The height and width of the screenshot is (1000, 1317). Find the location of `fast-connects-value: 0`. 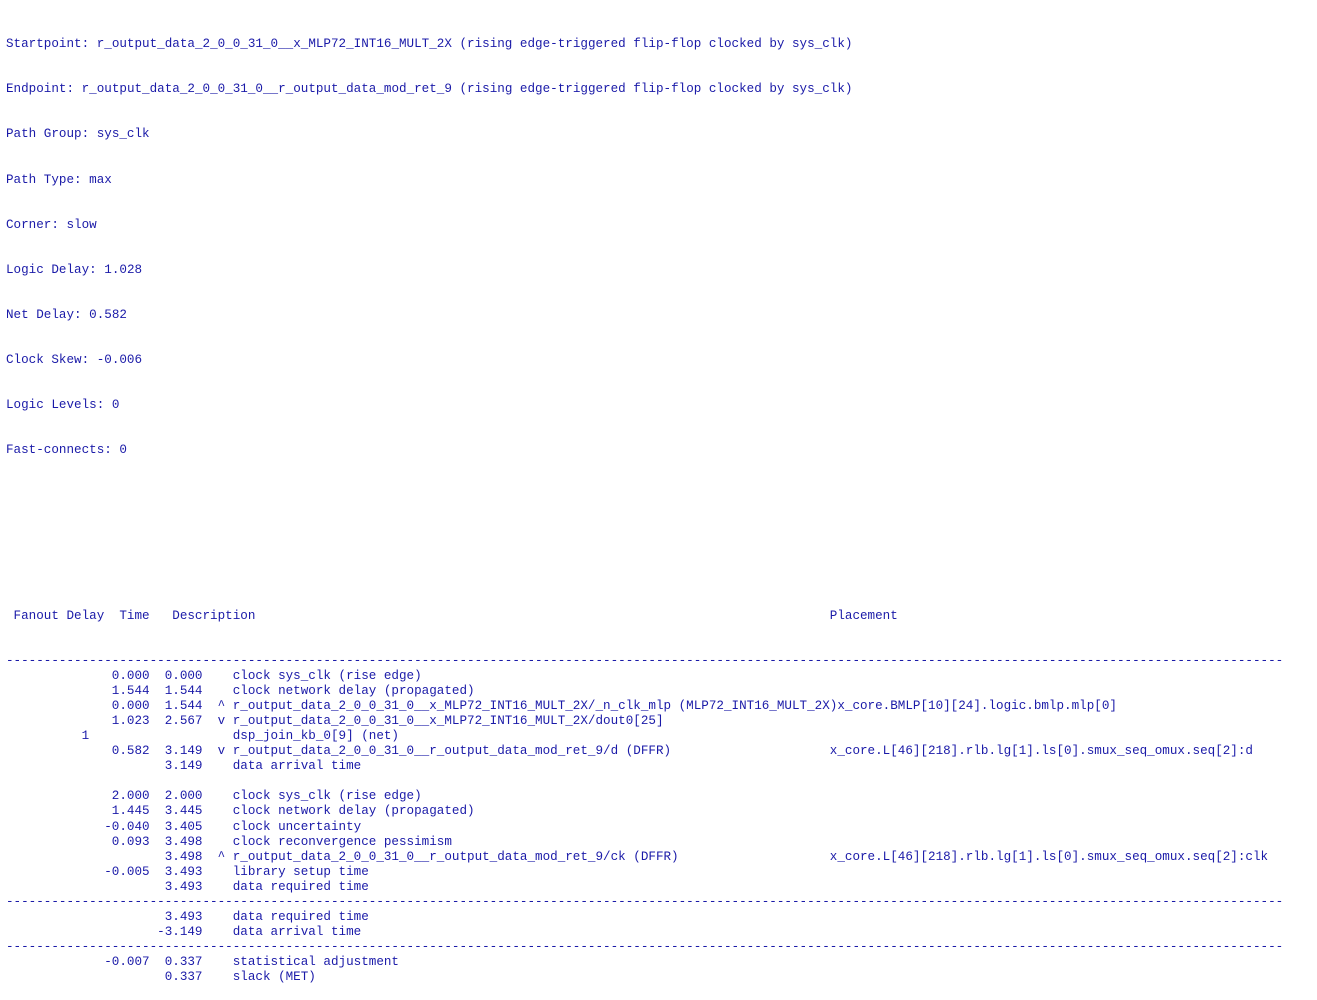

fast-connects-value: 0 is located at coordinates (123, 450).